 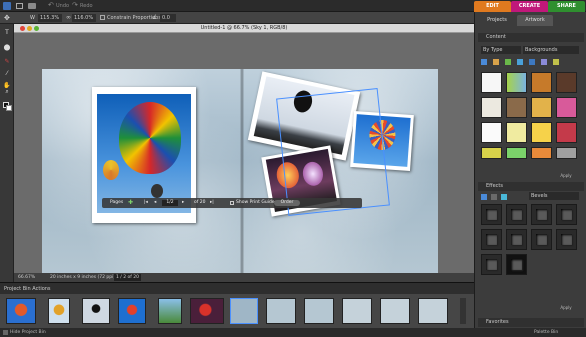 I want to click on redo-icon: ↷, so click(x=75, y=5).